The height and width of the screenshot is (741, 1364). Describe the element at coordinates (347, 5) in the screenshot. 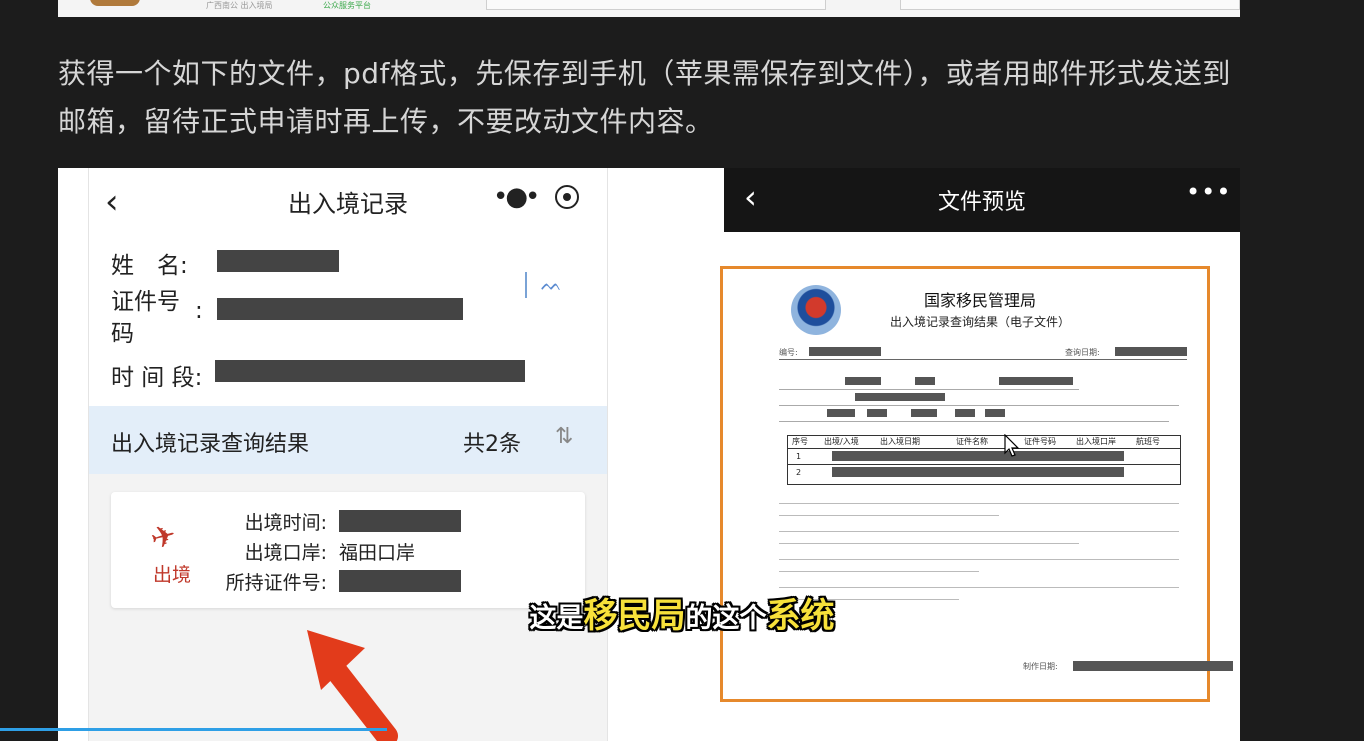

I see `strip-green-text: 公众服务平台` at that location.